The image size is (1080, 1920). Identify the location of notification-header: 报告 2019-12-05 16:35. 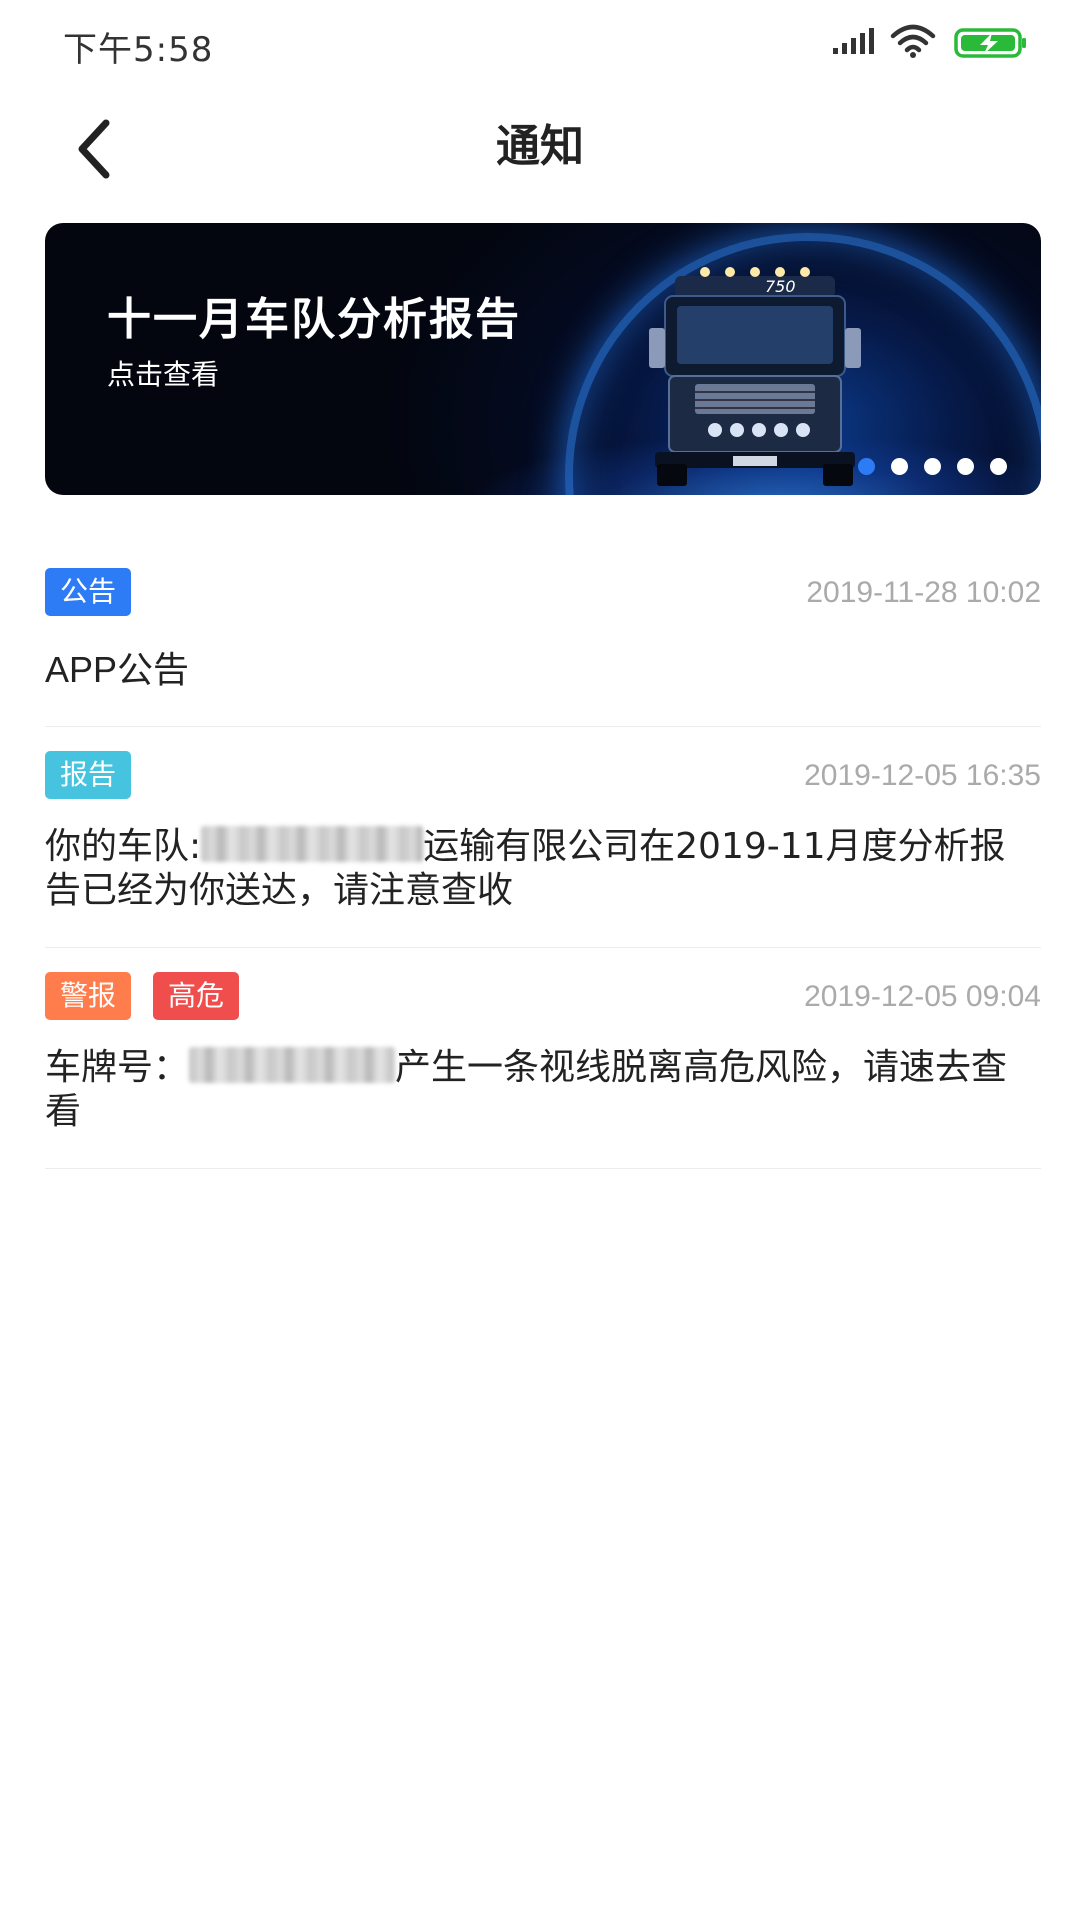
(543, 777).